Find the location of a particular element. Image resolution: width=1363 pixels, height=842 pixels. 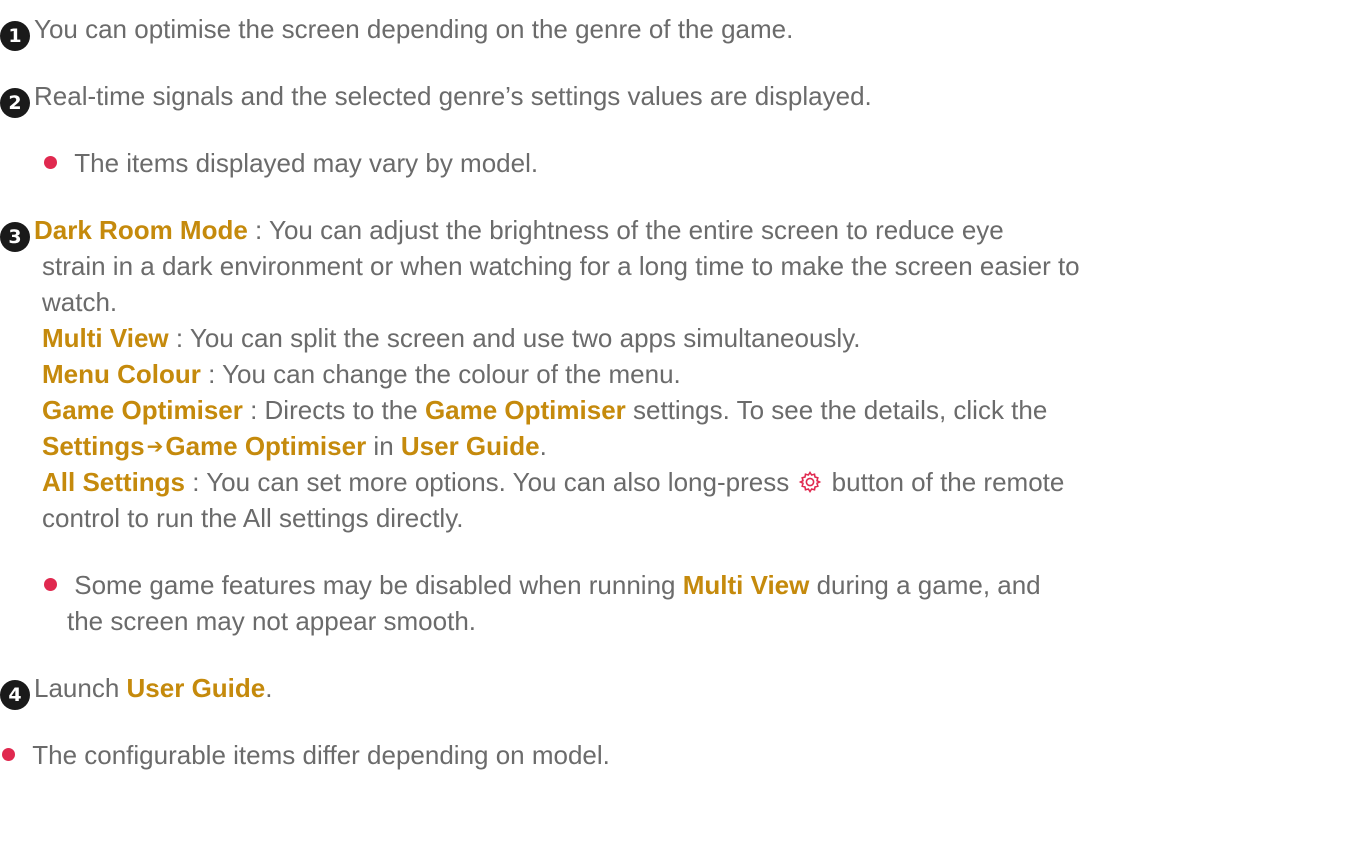

item-2-note: The items displayed may vary by model. is located at coordinates (703, 163).